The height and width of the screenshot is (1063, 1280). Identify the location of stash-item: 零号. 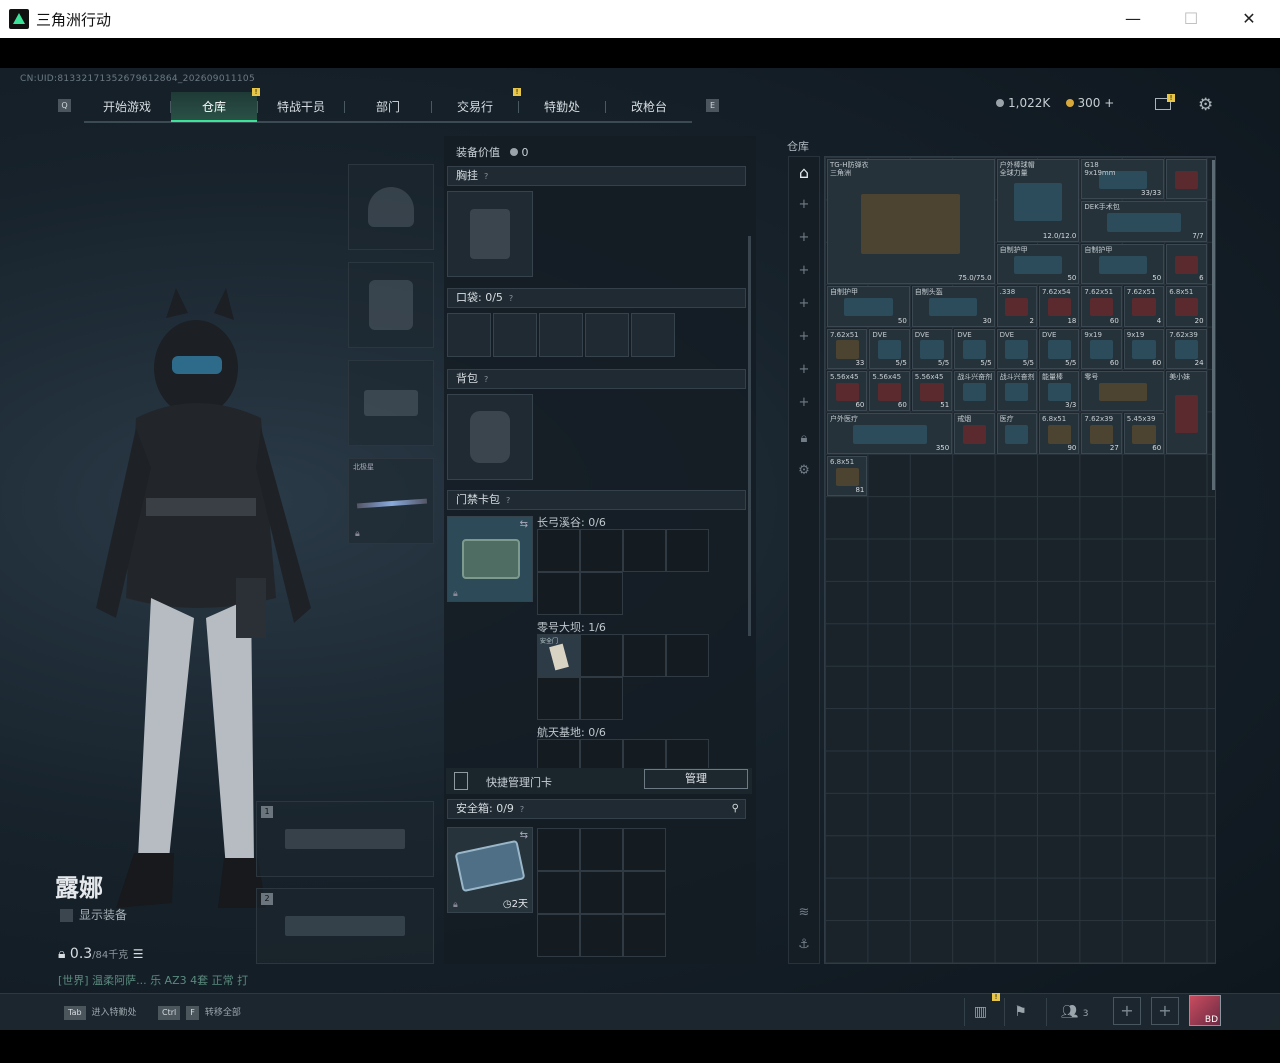
(1123, 391).